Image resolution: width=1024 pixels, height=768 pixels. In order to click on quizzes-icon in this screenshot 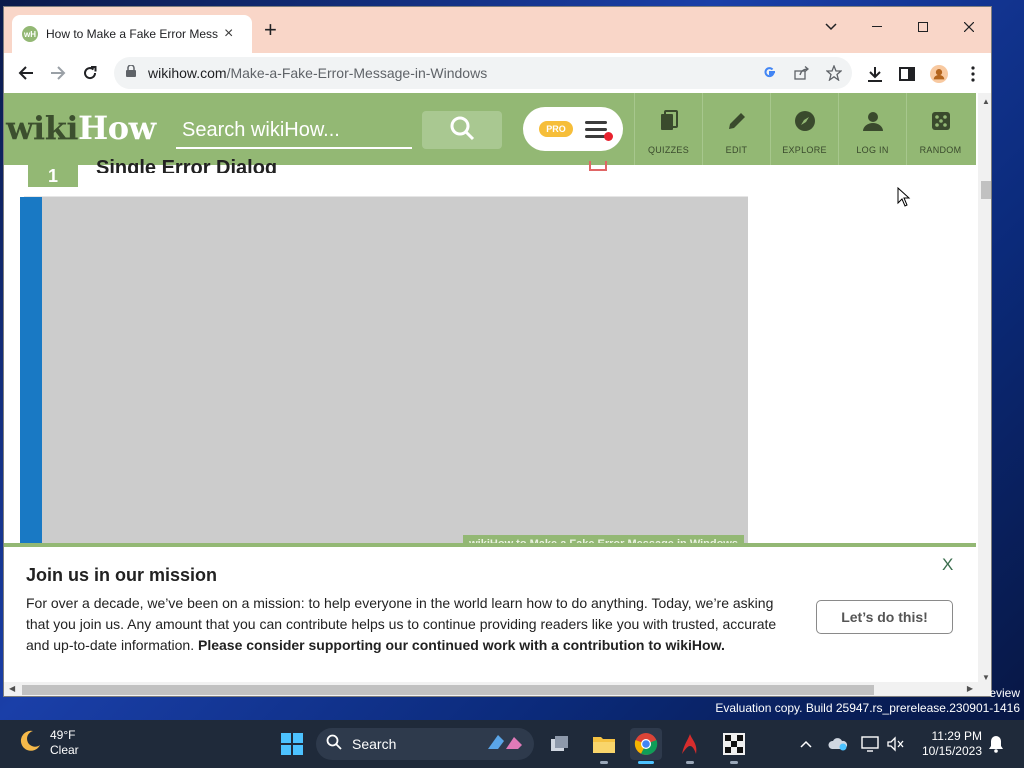, I will do `click(669, 121)`.